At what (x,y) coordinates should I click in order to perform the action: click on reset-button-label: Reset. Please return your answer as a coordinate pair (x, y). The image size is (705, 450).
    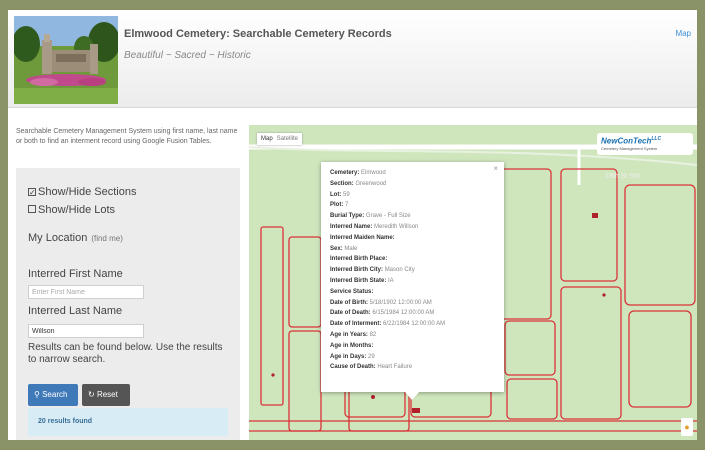
    Looking at the image, I should click on (107, 394).